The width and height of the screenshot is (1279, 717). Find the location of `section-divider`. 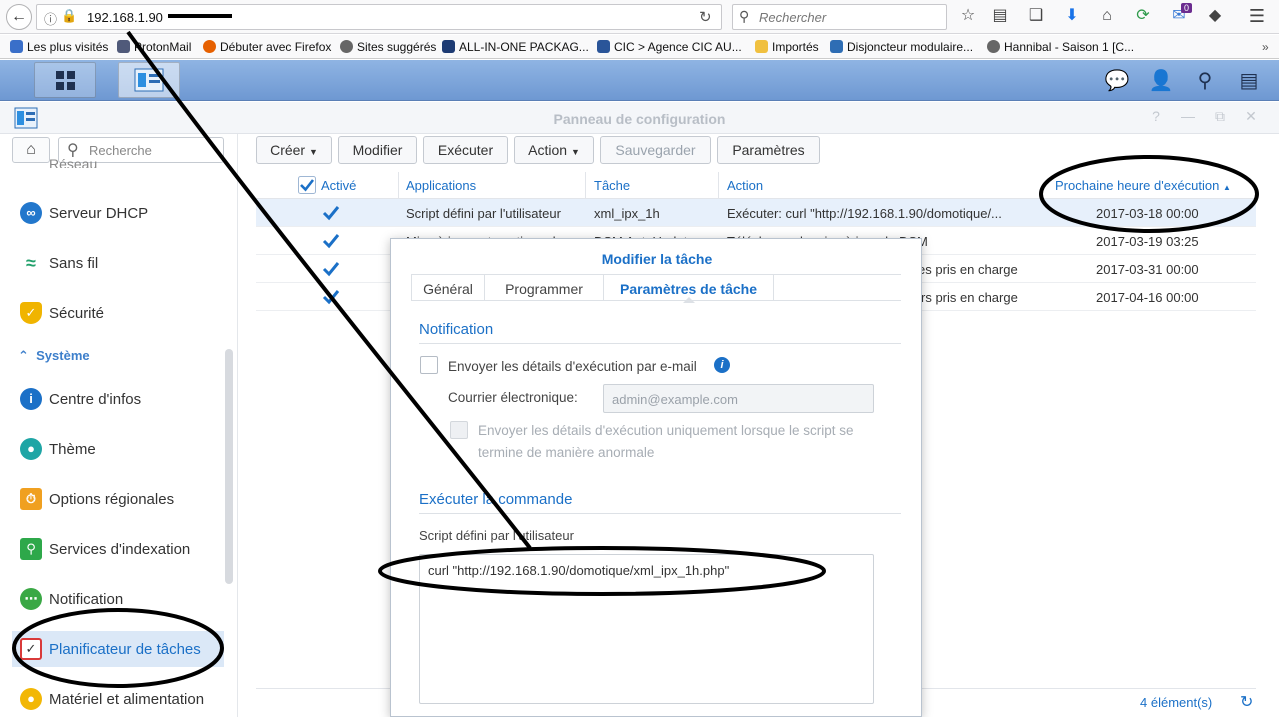

section-divider is located at coordinates (660, 343).